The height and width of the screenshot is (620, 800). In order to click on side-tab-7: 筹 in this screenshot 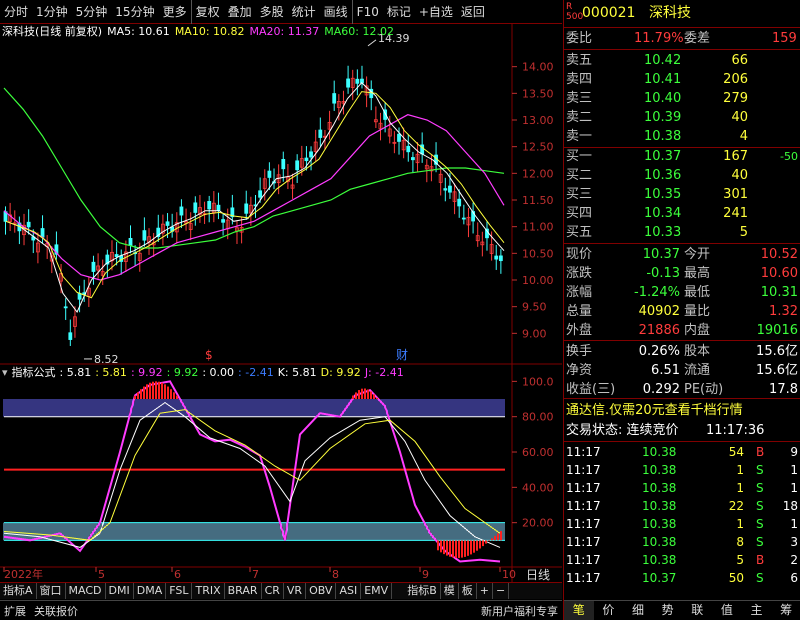, I will do `click(785, 610)`.